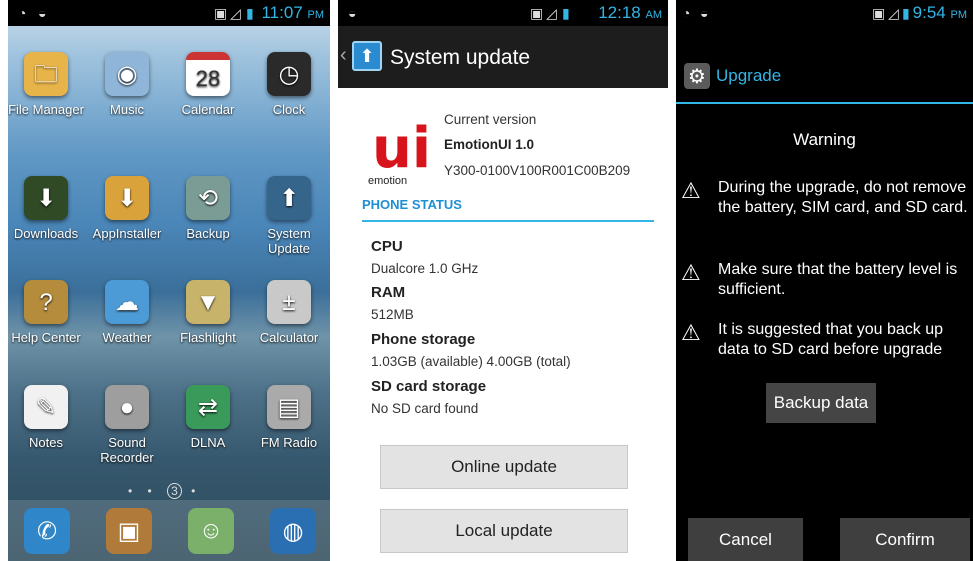 Image resolution: width=973 pixels, height=561 pixels. I want to click on version-name: EmotionUI 1.0, so click(489, 144).